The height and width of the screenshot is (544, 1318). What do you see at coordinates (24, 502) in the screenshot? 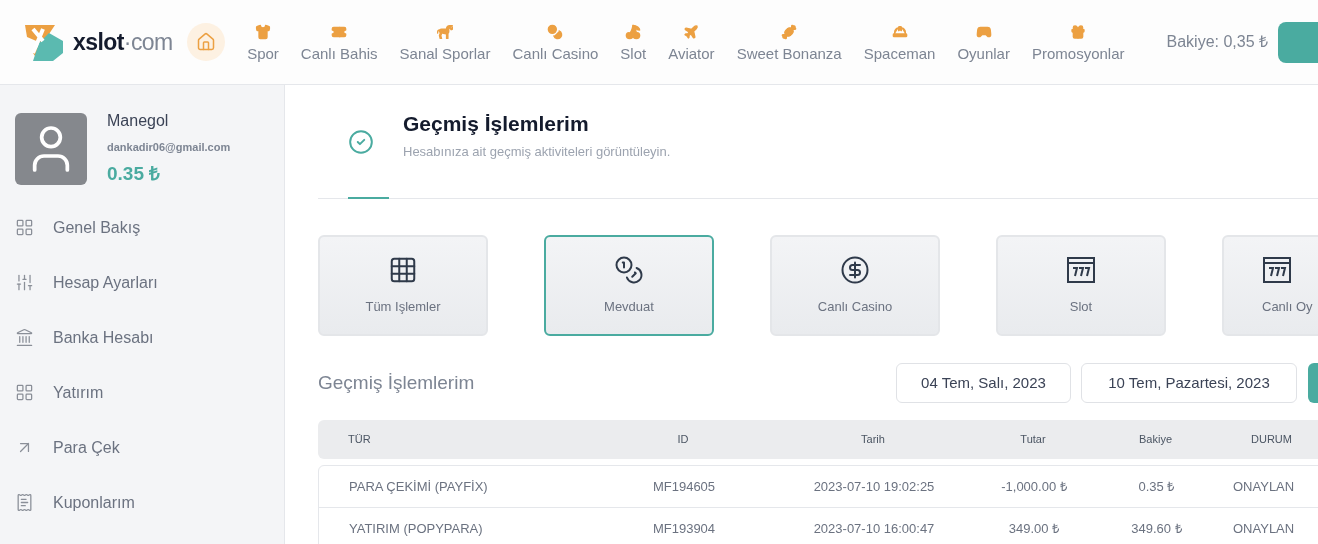
I see `receipt-icon` at bounding box center [24, 502].